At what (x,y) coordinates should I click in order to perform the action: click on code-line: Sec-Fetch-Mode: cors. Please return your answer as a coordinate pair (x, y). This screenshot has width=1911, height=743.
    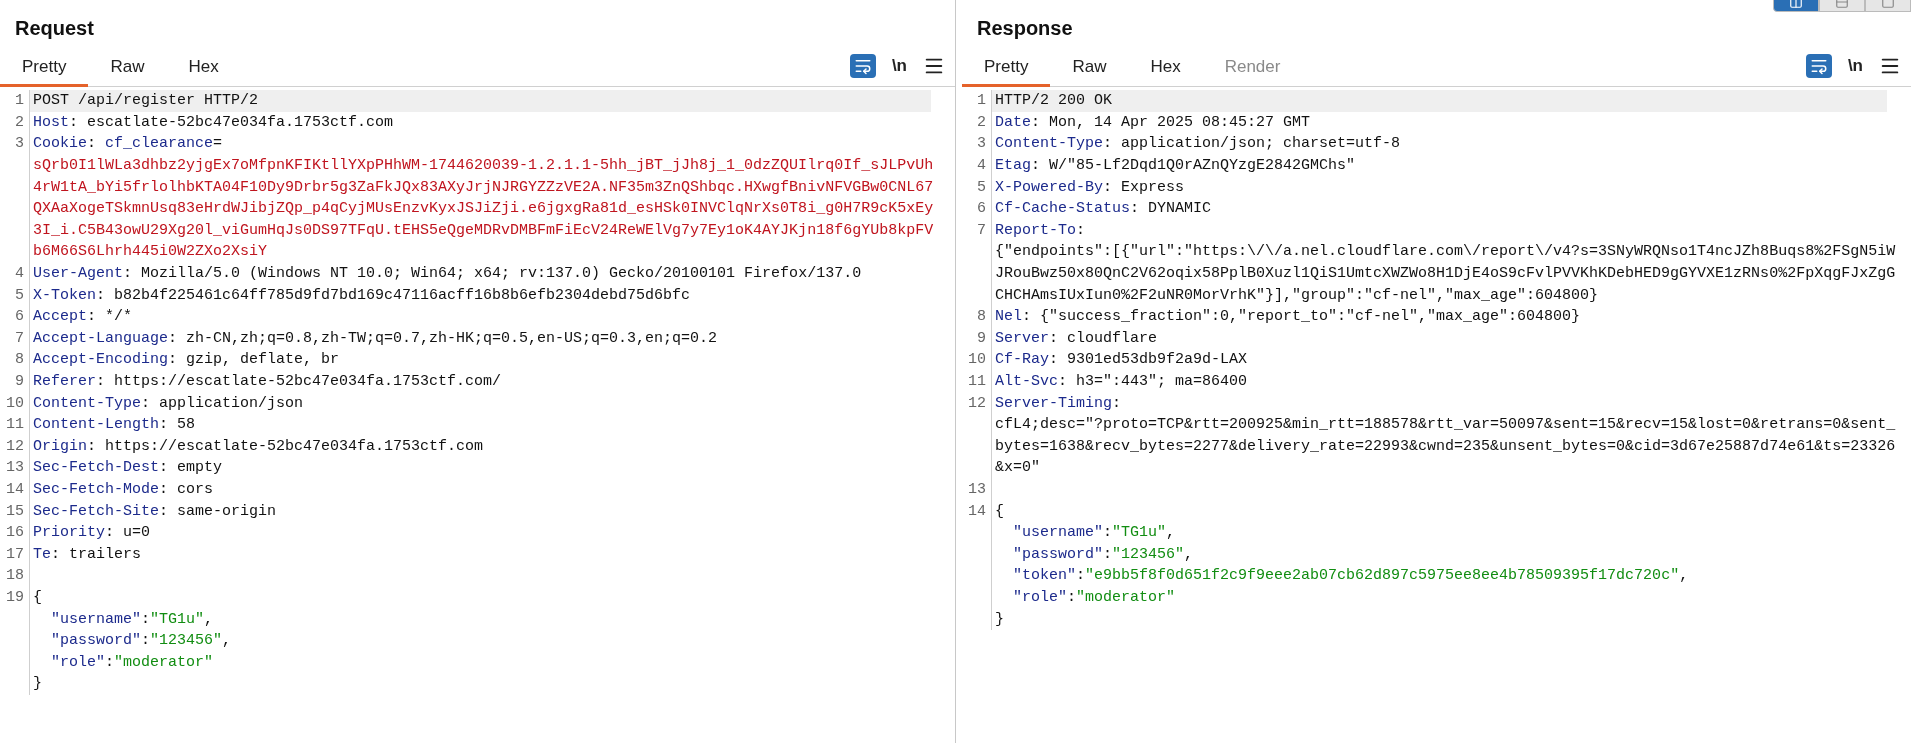
    Looking at the image, I should click on (123, 489).